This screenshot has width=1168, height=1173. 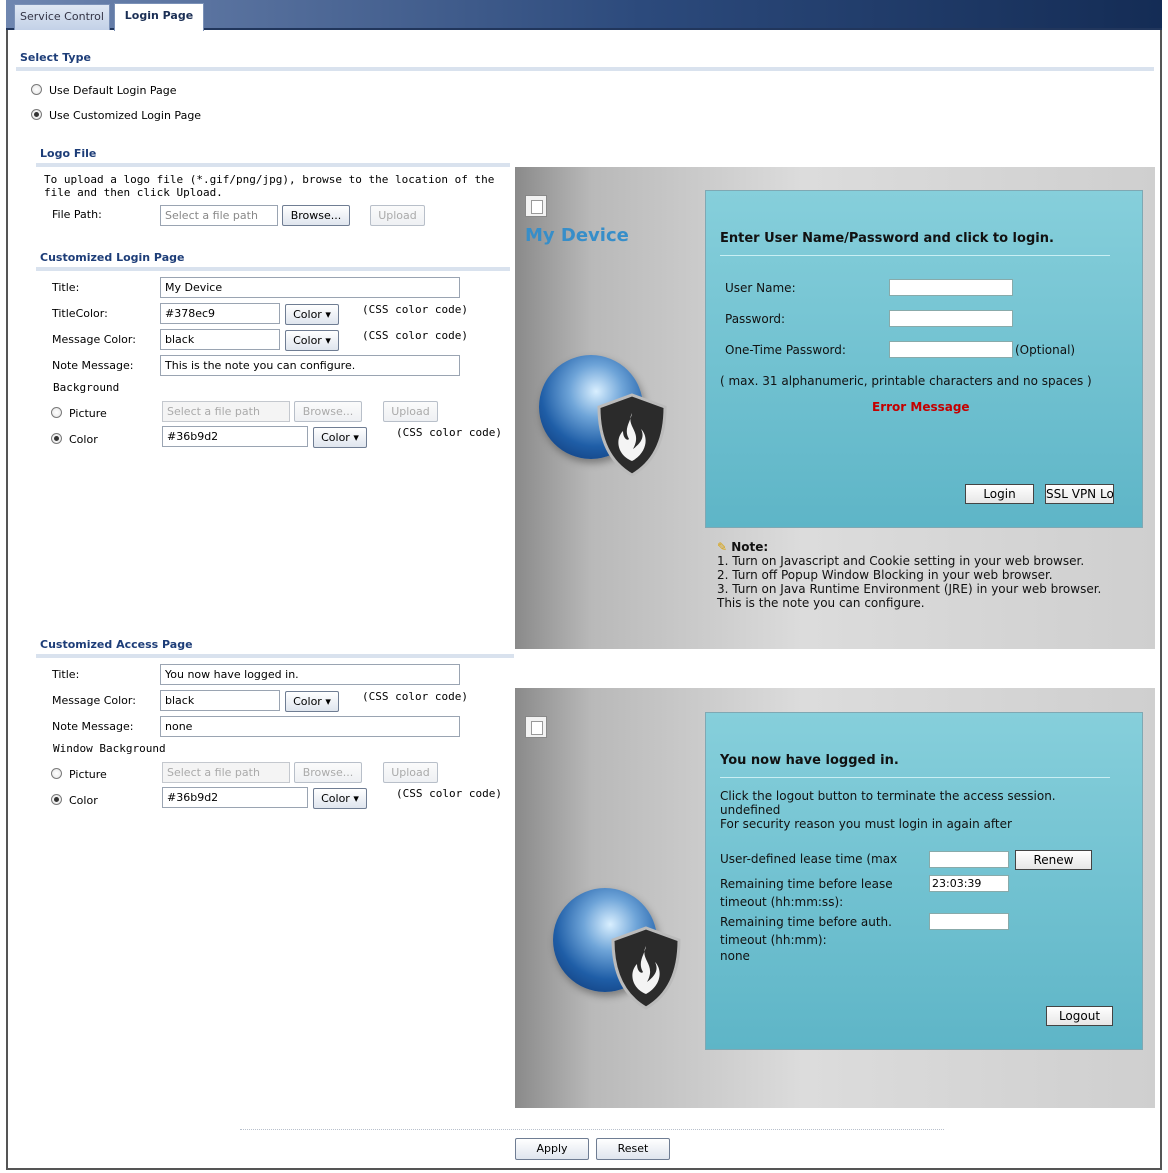 I want to click on title-color-picker-button: Color ▾, so click(x=312, y=314).